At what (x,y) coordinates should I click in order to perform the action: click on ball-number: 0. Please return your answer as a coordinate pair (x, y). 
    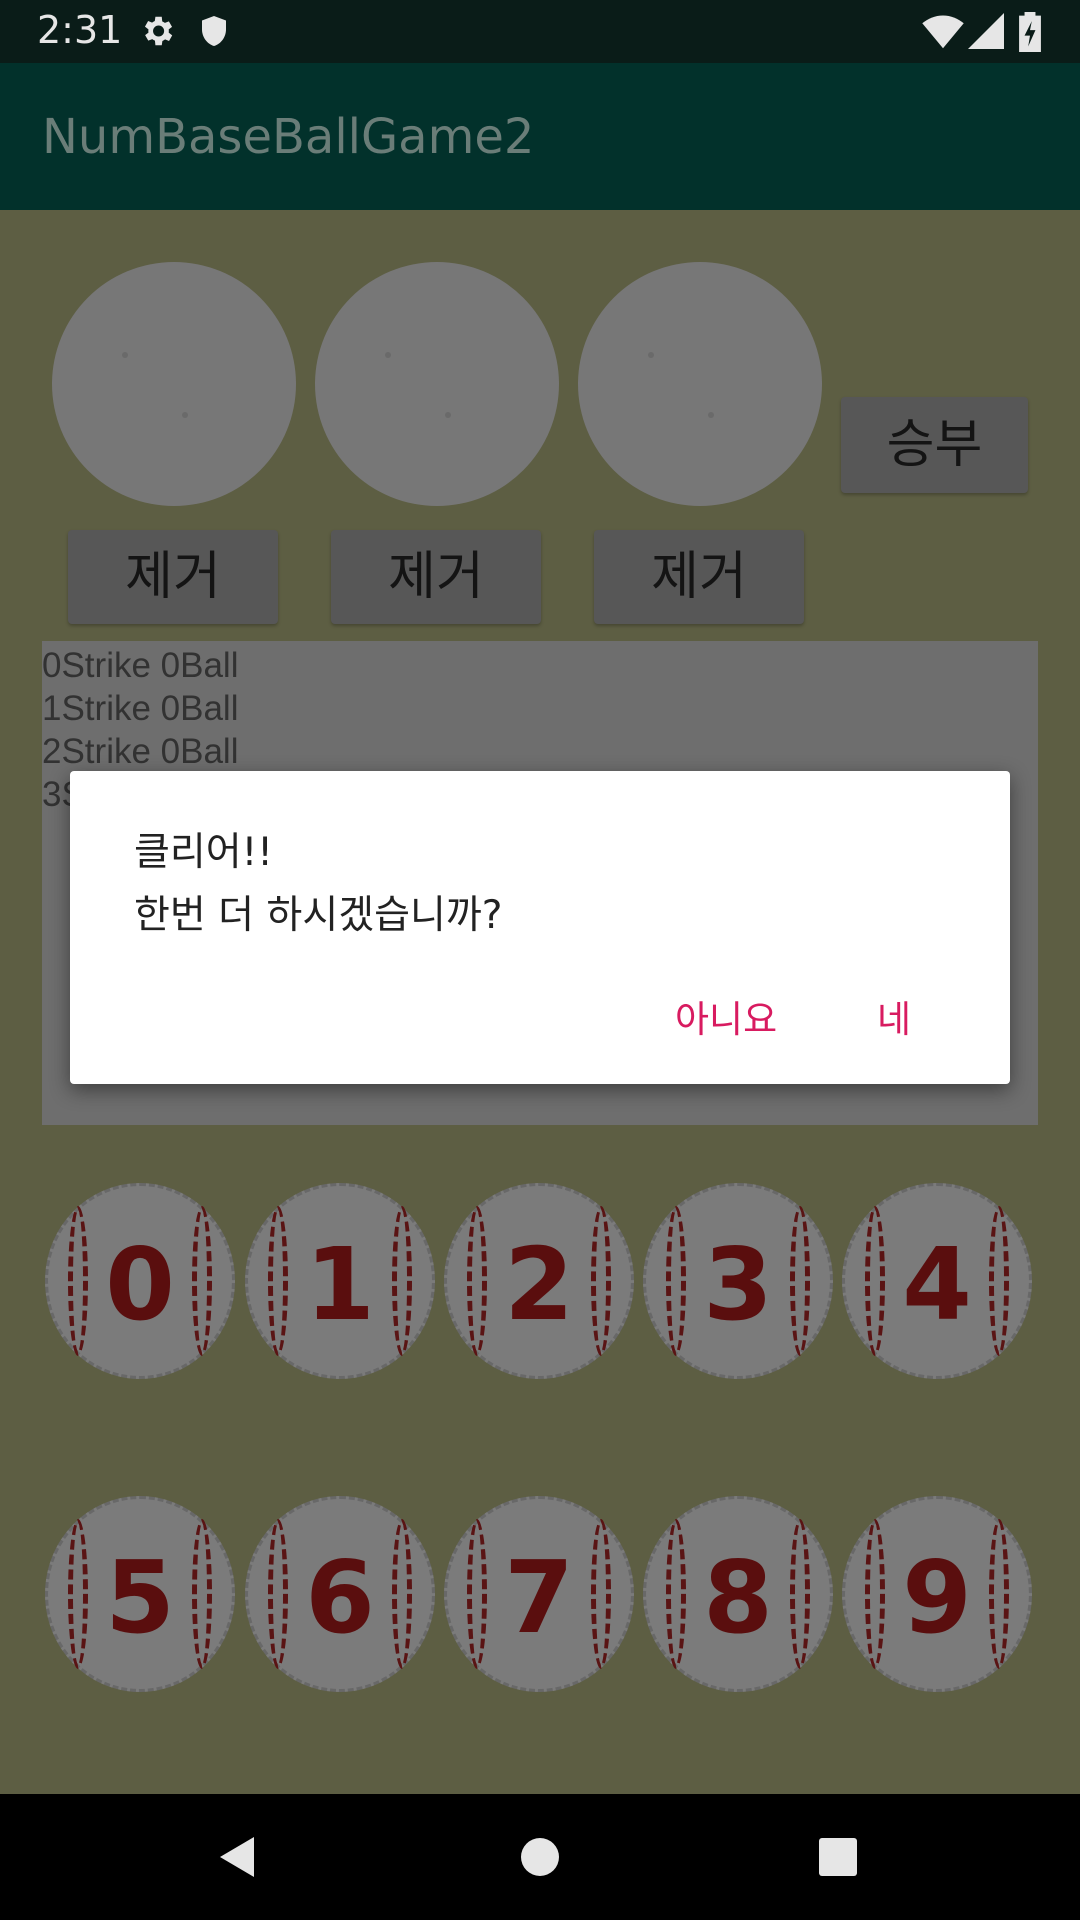
    Looking at the image, I should click on (140, 1284).